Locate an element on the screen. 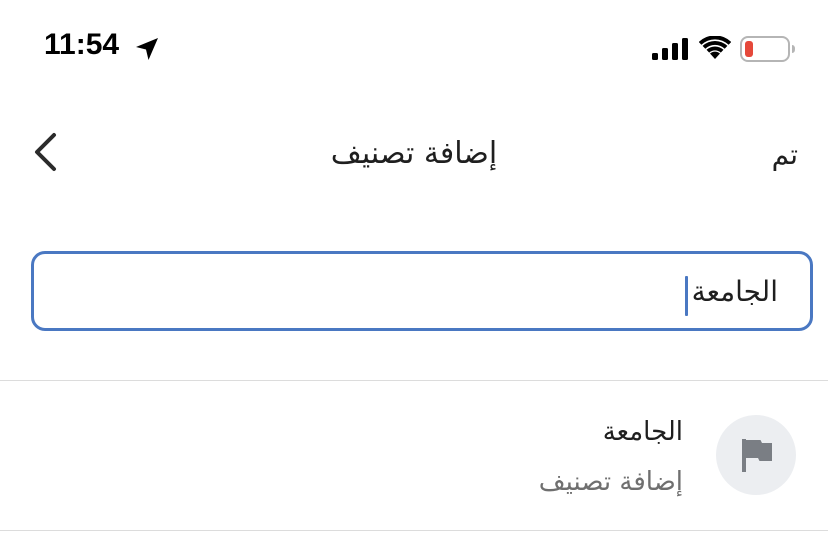 The height and width of the screenshot is (560, 828). label-input is located at coordinates (422, 291).